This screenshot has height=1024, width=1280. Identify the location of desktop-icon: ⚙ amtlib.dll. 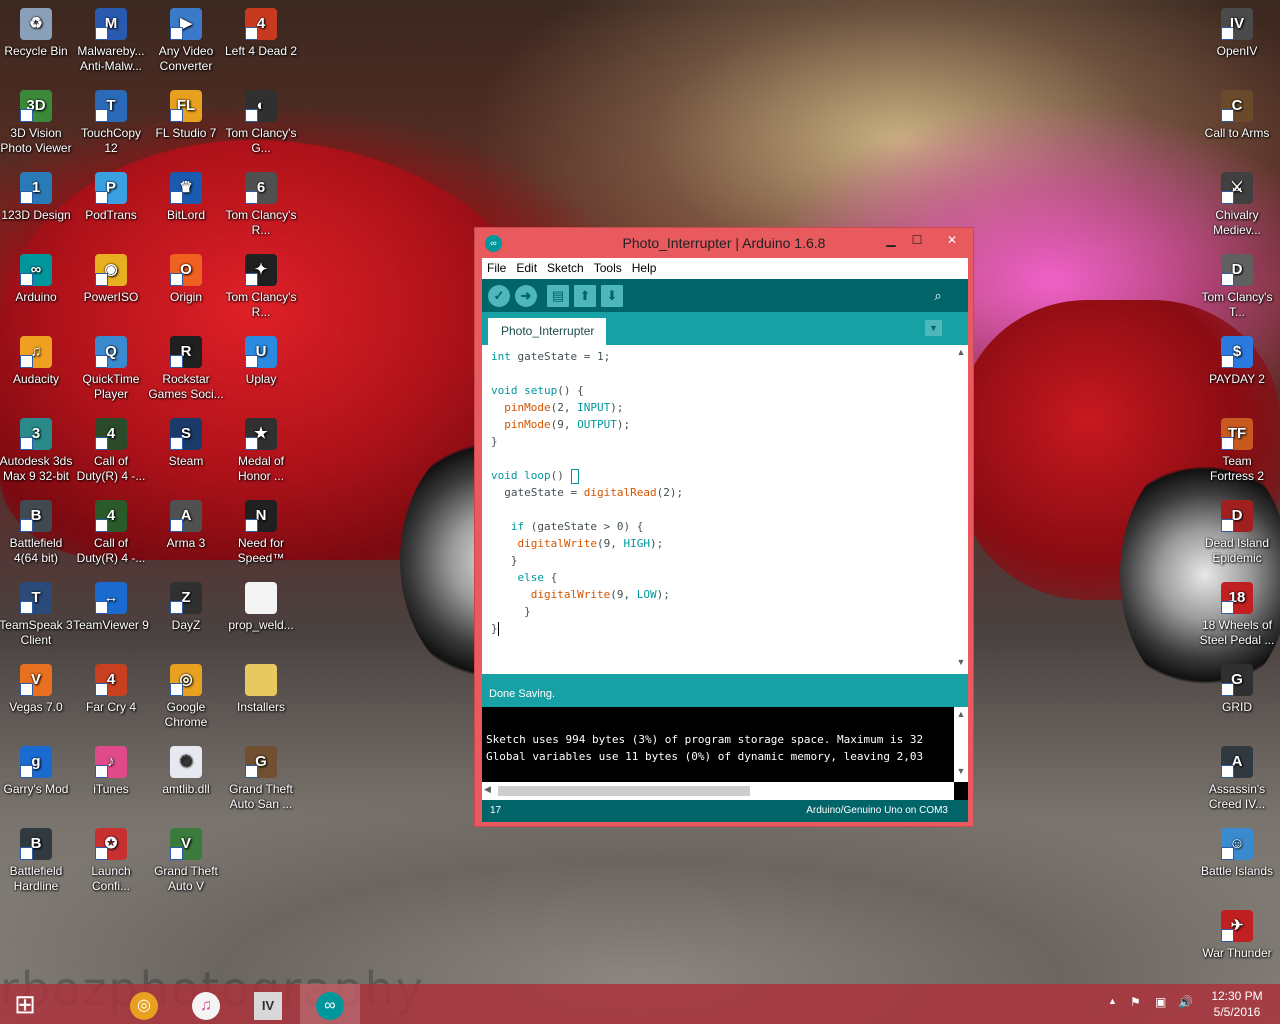
(186, 780).